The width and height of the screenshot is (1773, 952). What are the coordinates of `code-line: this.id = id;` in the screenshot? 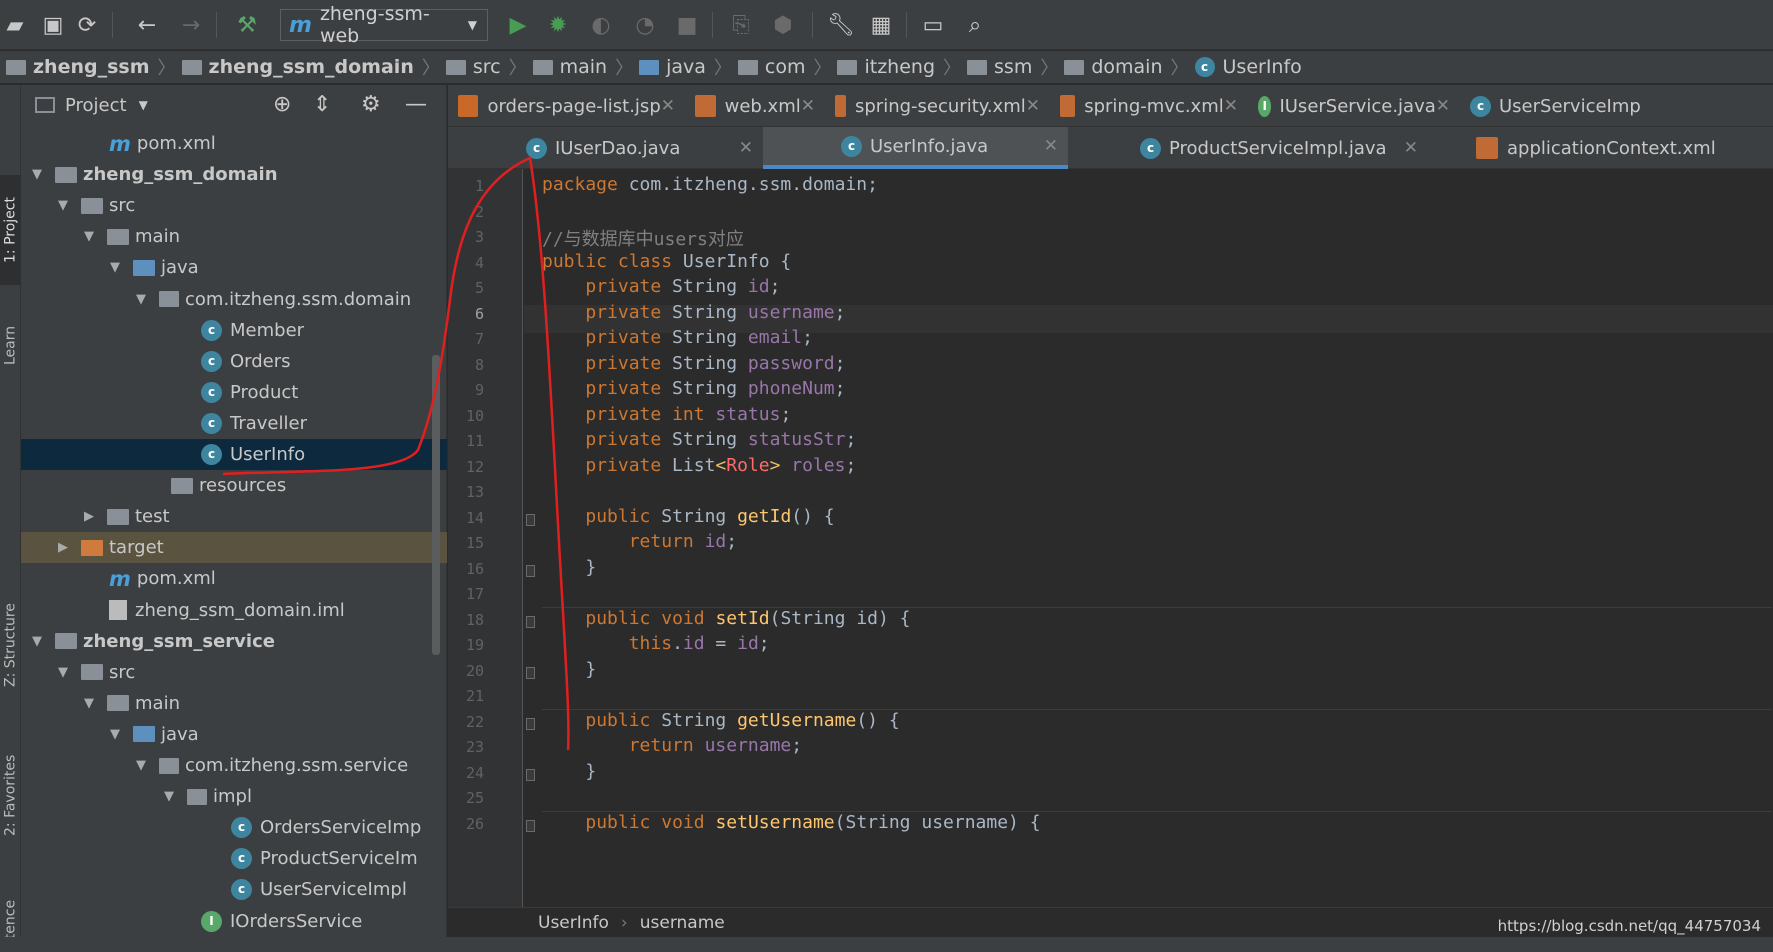 It's located at (656, 643).